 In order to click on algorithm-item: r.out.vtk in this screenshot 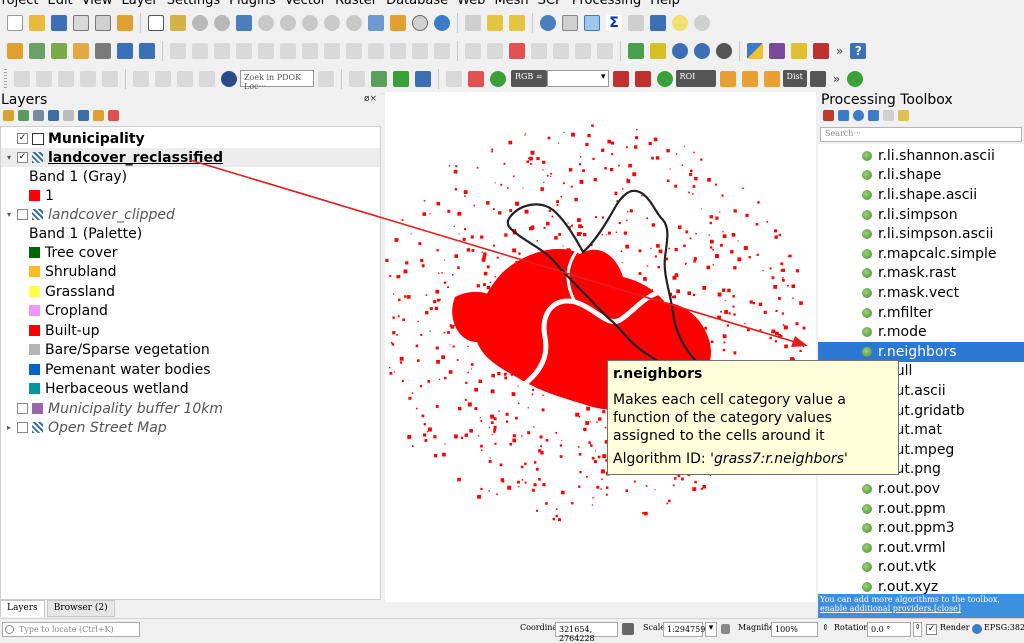, I will do `click(921, 568)`.